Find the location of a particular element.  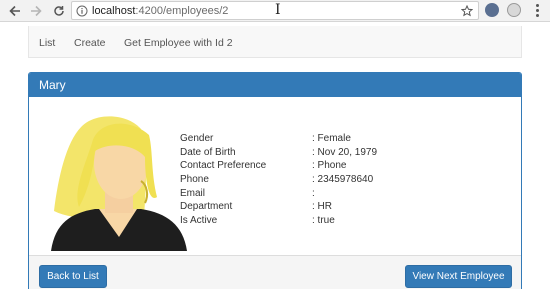

back-button is located at coordinates (15, 11).